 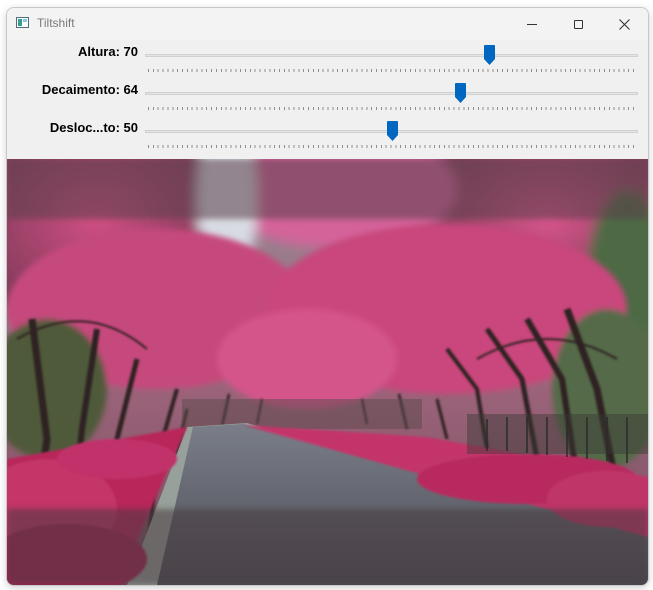 I want to click on slider-label-decaimento: Decaimento: 64, so click(x=89, y=89).